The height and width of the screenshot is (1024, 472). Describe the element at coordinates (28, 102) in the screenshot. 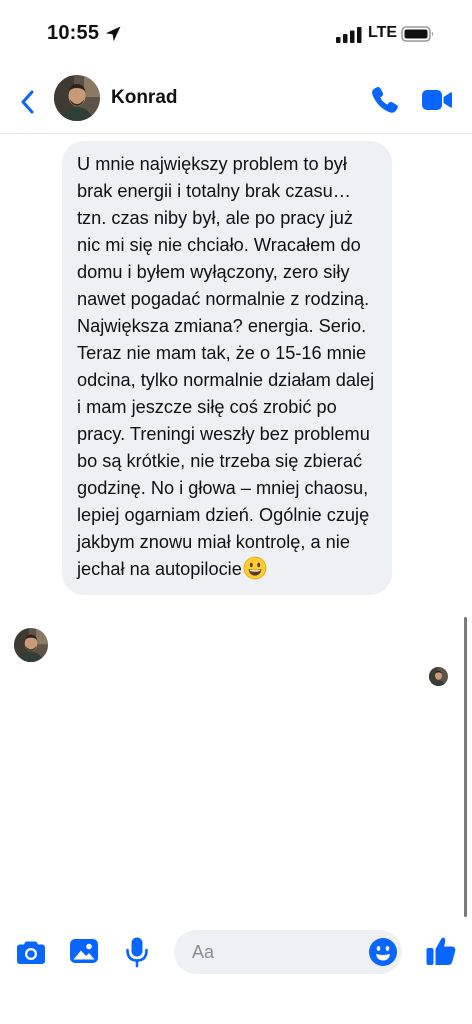

I see `back-chevron-icon` at that location.